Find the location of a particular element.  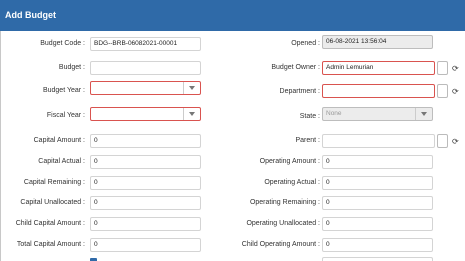

capital-amount-field: 0 is located at coordinates (145, 141).